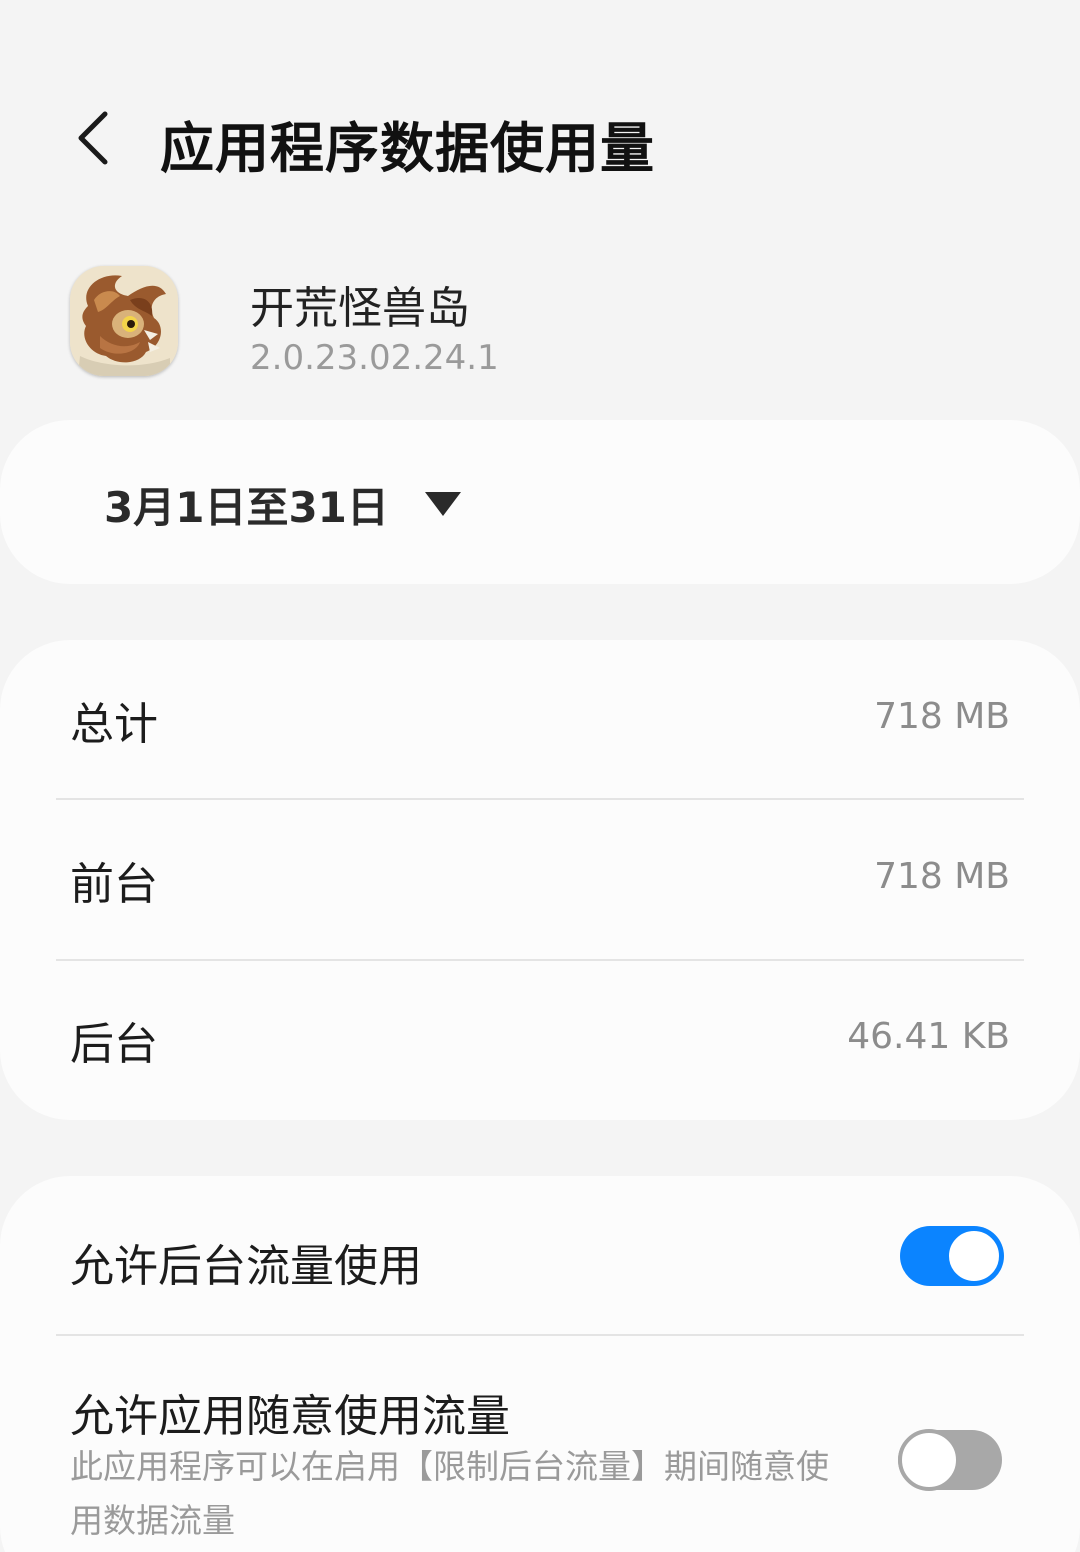  I want to click on app-name: 开荒怪兽岛, so click(360, 308).